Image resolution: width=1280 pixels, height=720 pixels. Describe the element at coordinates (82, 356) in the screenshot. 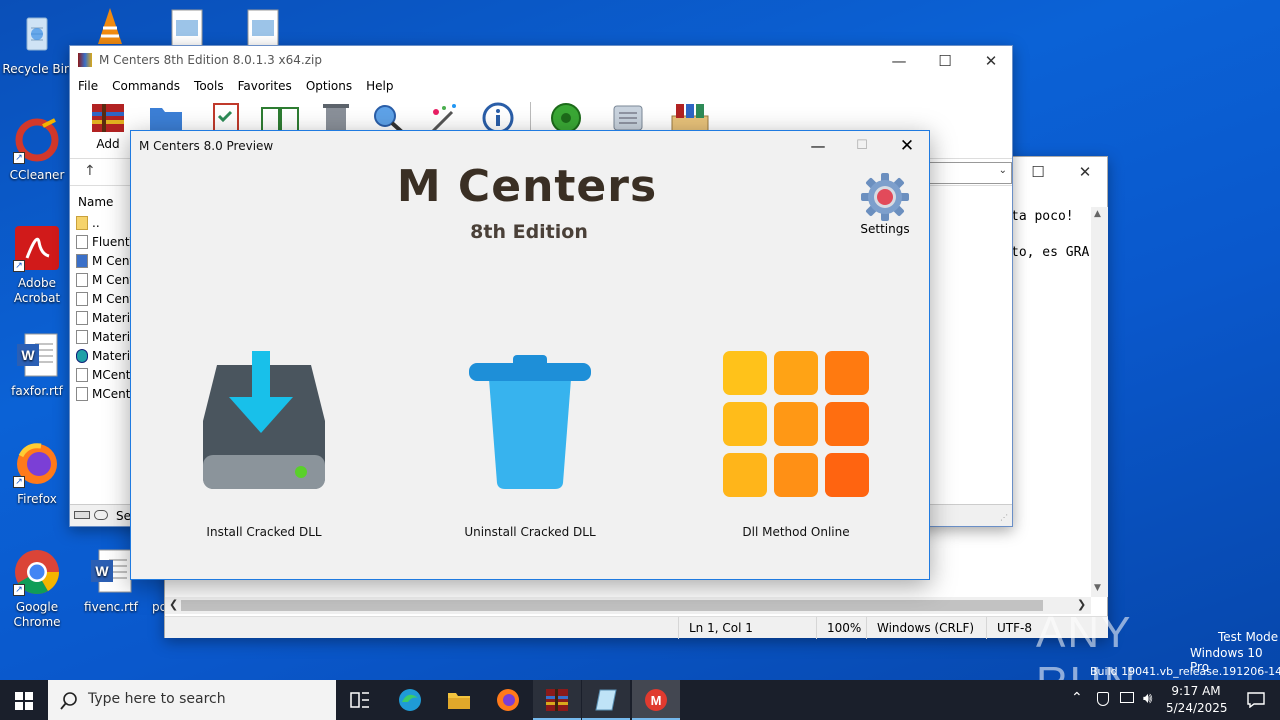

I see `edge-file-icon` at that location.